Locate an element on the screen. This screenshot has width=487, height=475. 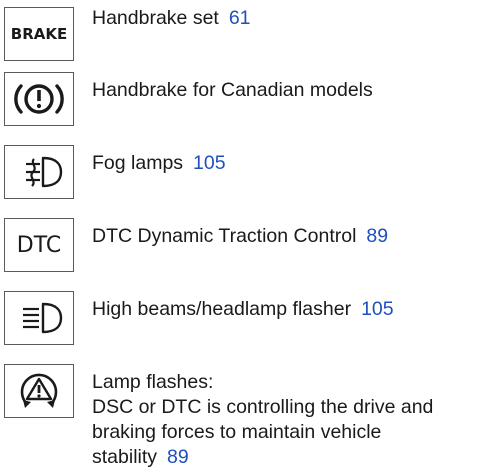
page-reference-link: 61 is located at coordinates (240, 18).